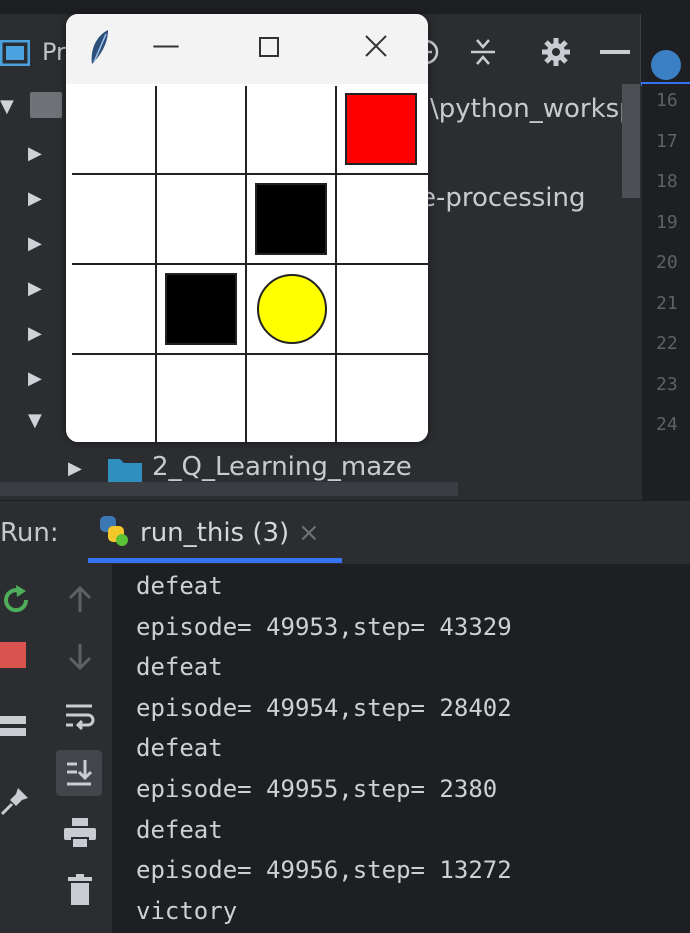  What do you see at coordinates (667, 343) in the screenshot?
I see `line-number: 22` at bounding box center [667, 343].